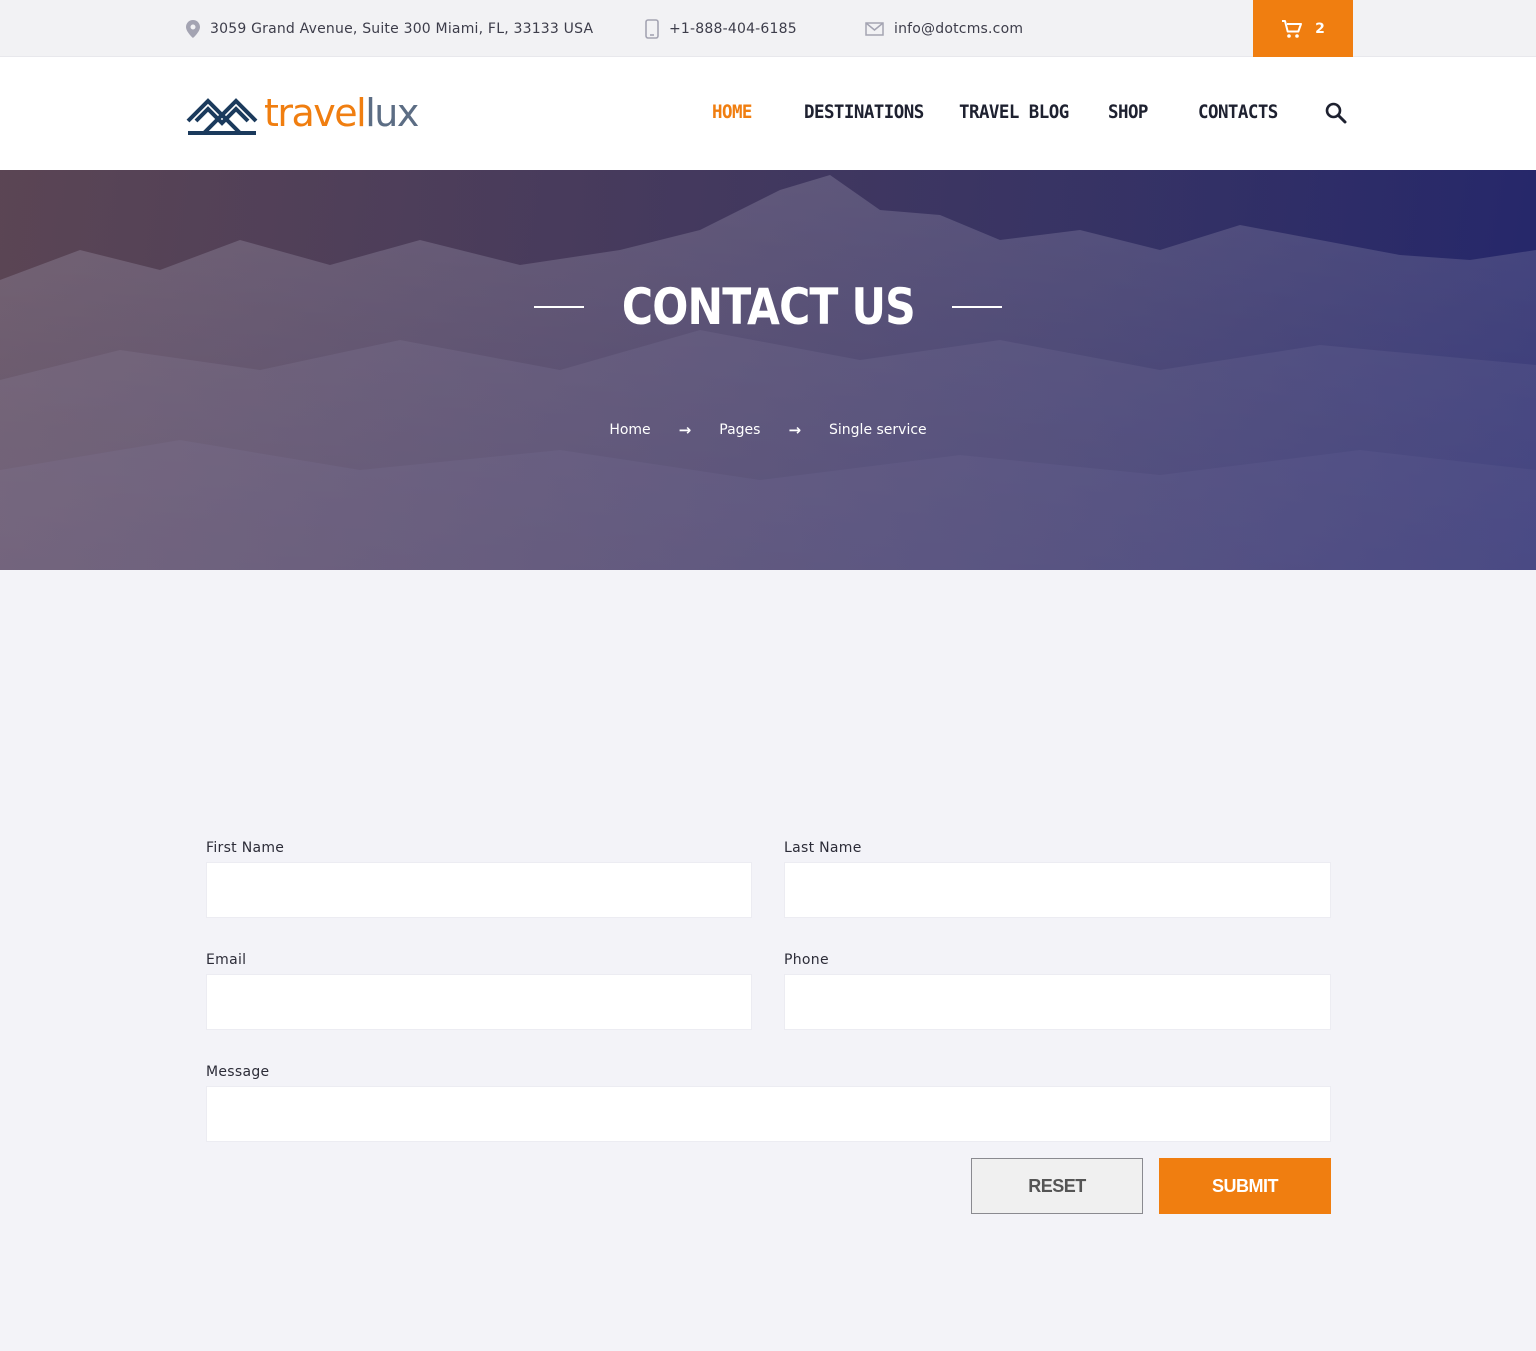 This screenshot has width=1536, height=1351. I want to click on first-name-field, so click(479, 890).